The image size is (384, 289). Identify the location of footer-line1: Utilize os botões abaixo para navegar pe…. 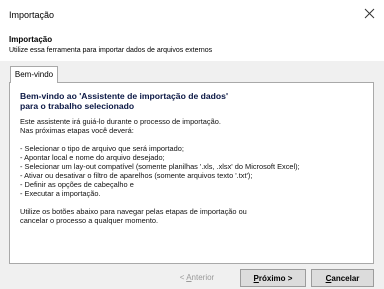
(133, 211).